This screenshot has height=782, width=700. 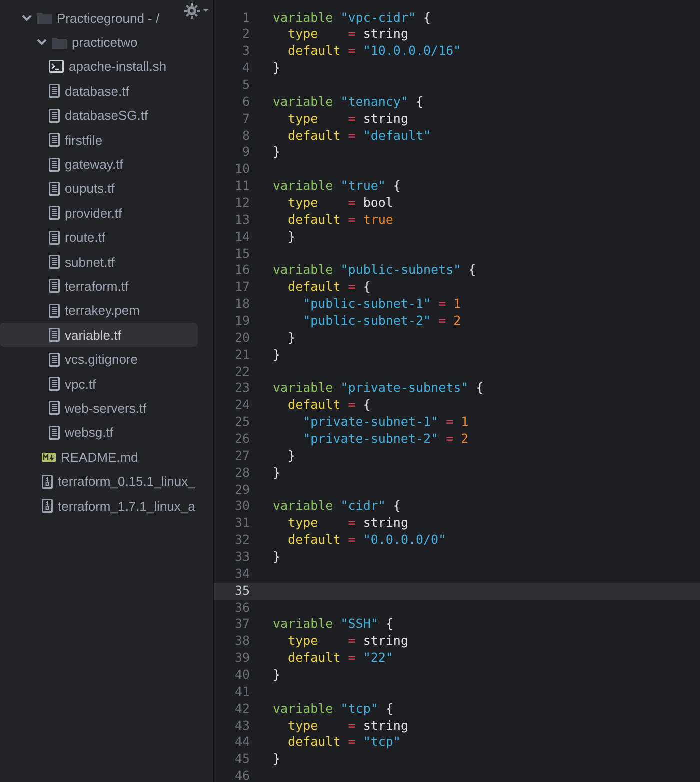 I want to click on line-number: 34, so click(x=242, y=574).